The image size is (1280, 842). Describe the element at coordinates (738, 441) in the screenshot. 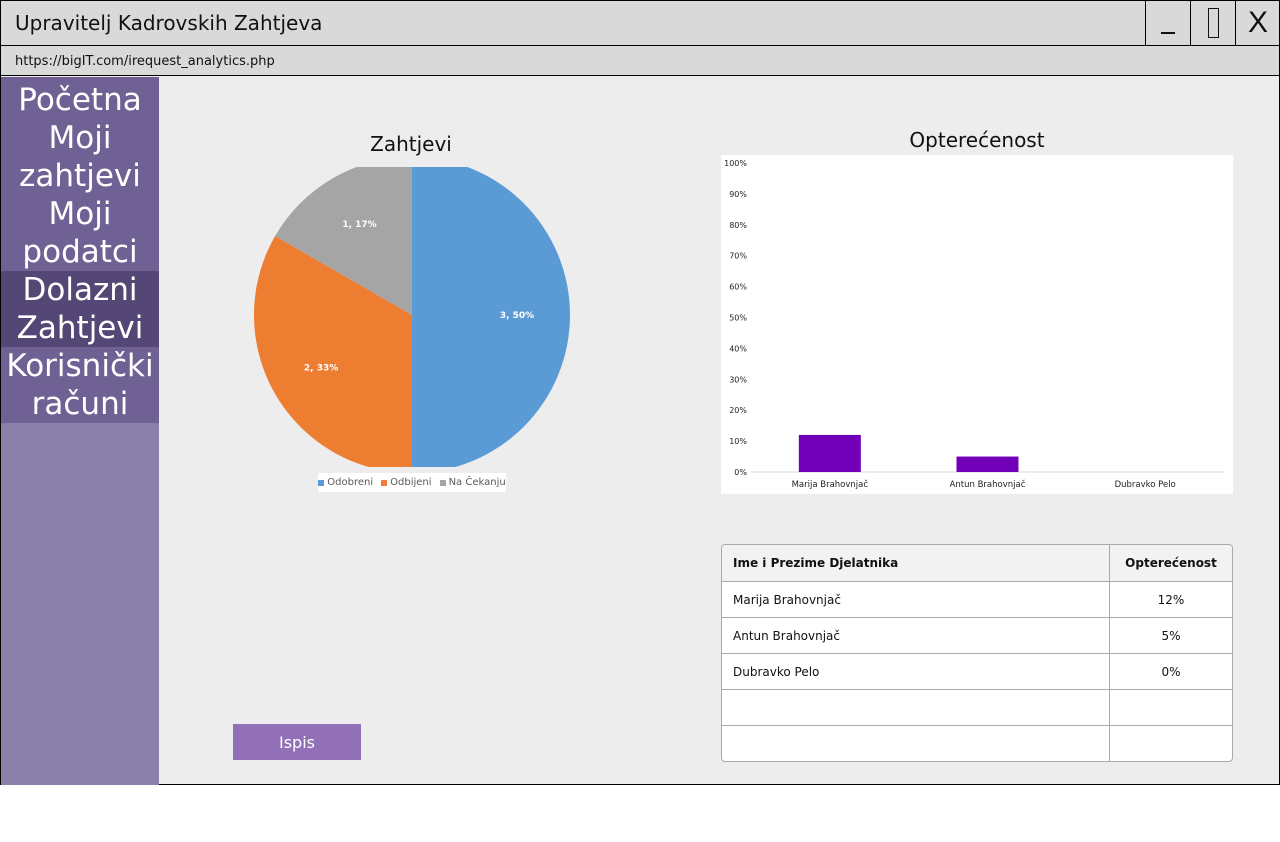

I see `y-tick-label: 10%` at that location.